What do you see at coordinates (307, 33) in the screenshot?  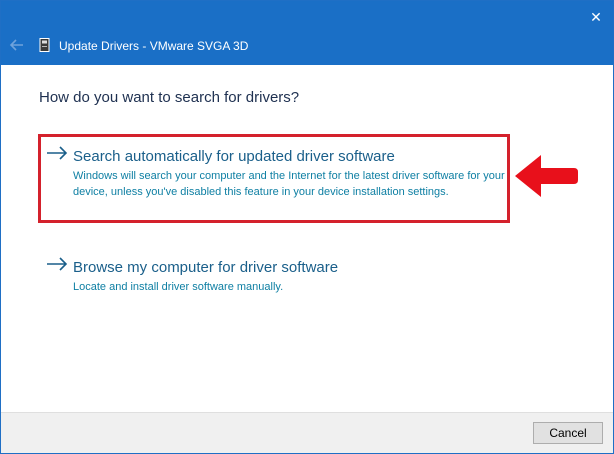 I see `title-bar: ✕ Update Drivers - VMware SVGA 3D` at bounding box center [307, 33].